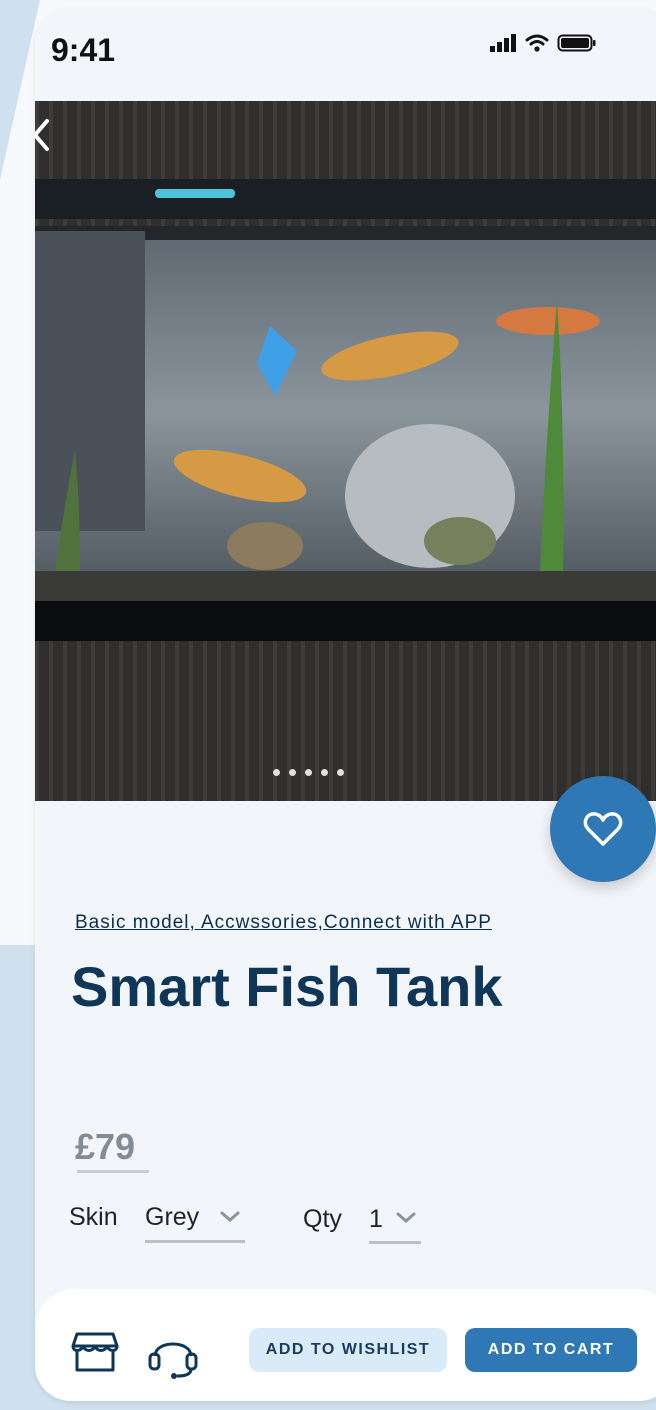 Image resolution: width=656 pixels, height=1410 pixels. Describe the element at coordinates (20, 90) in the screenshot. I see `background-decoration` at that location.